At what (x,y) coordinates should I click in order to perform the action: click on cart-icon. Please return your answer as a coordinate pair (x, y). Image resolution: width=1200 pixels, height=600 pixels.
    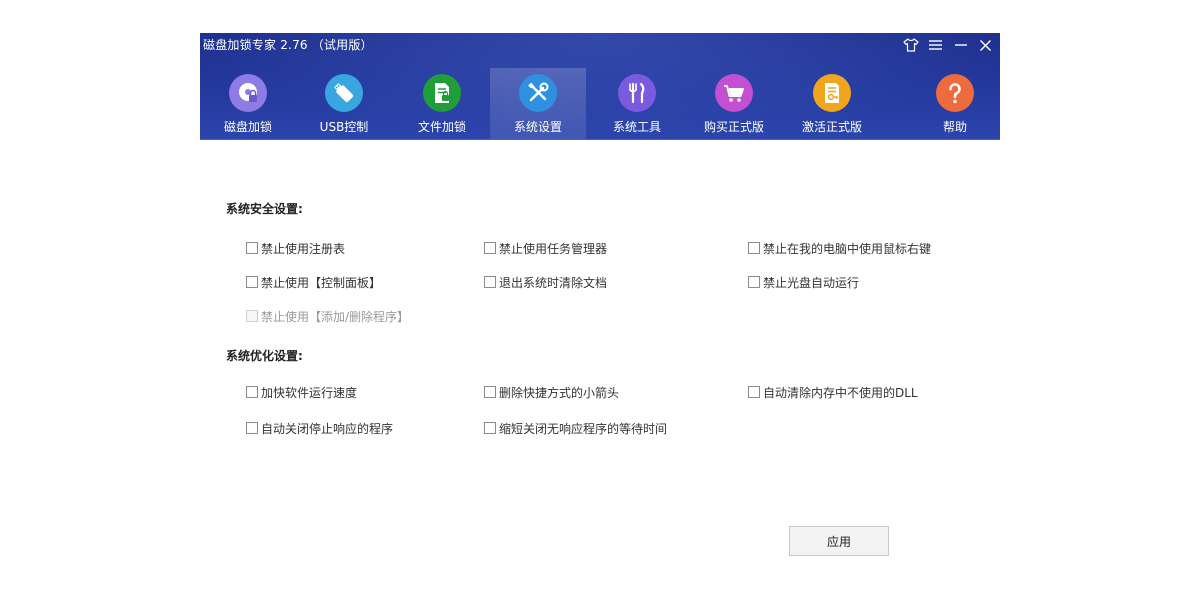
    Looking at the image, I should click on (734, 93).